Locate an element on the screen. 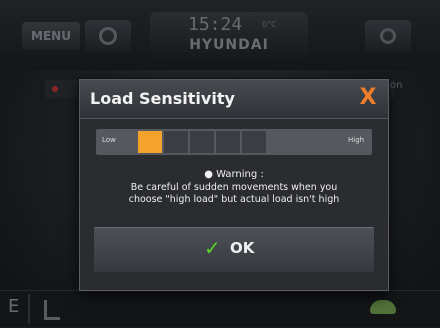  ok-button: ✓ OK is located at coordinates (234, 249).